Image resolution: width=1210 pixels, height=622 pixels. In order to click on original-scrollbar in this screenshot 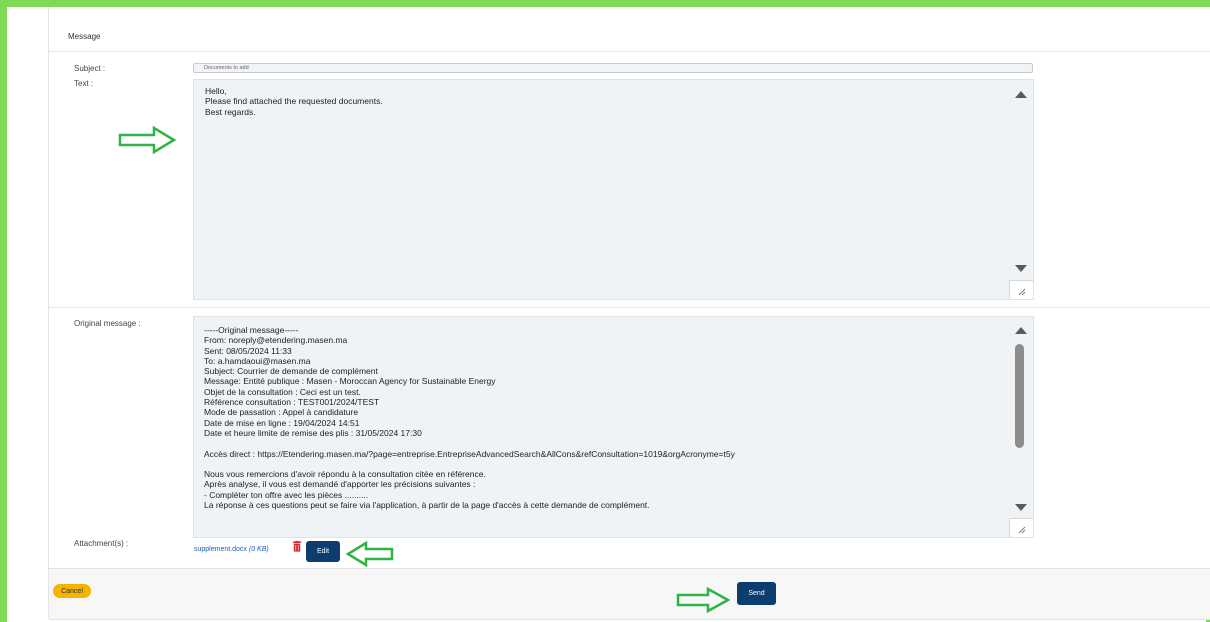, I will do `click(1021, 427)`.